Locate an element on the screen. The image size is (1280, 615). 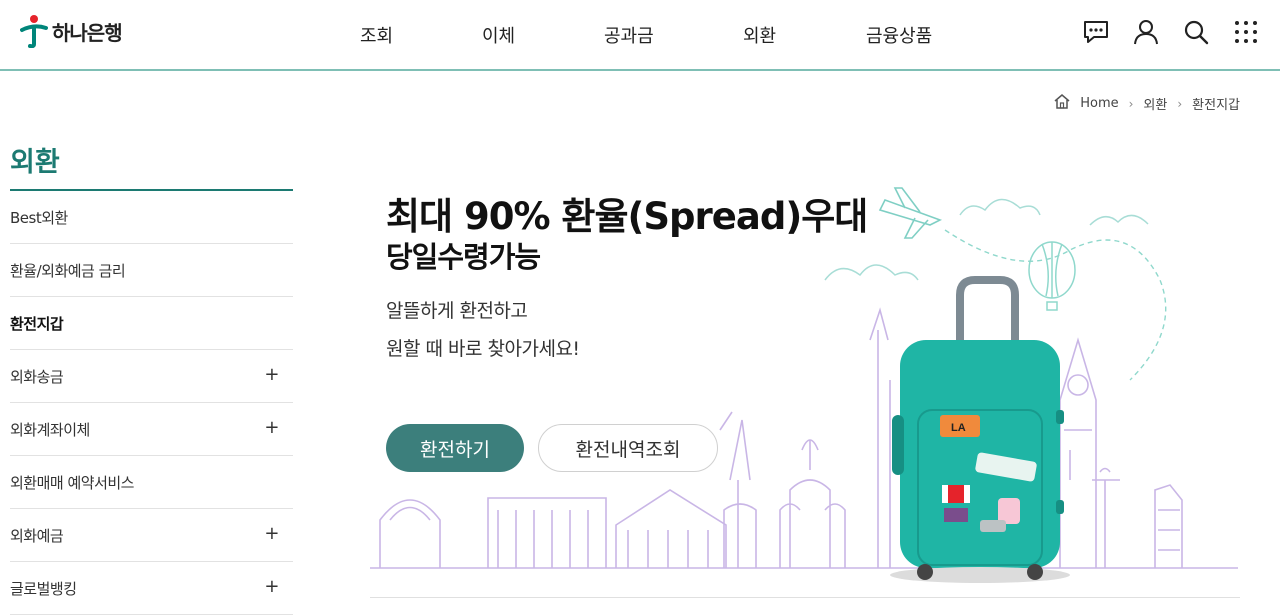
sidebar-item-label: 환전지갑 is located at coordinates (37, 323).